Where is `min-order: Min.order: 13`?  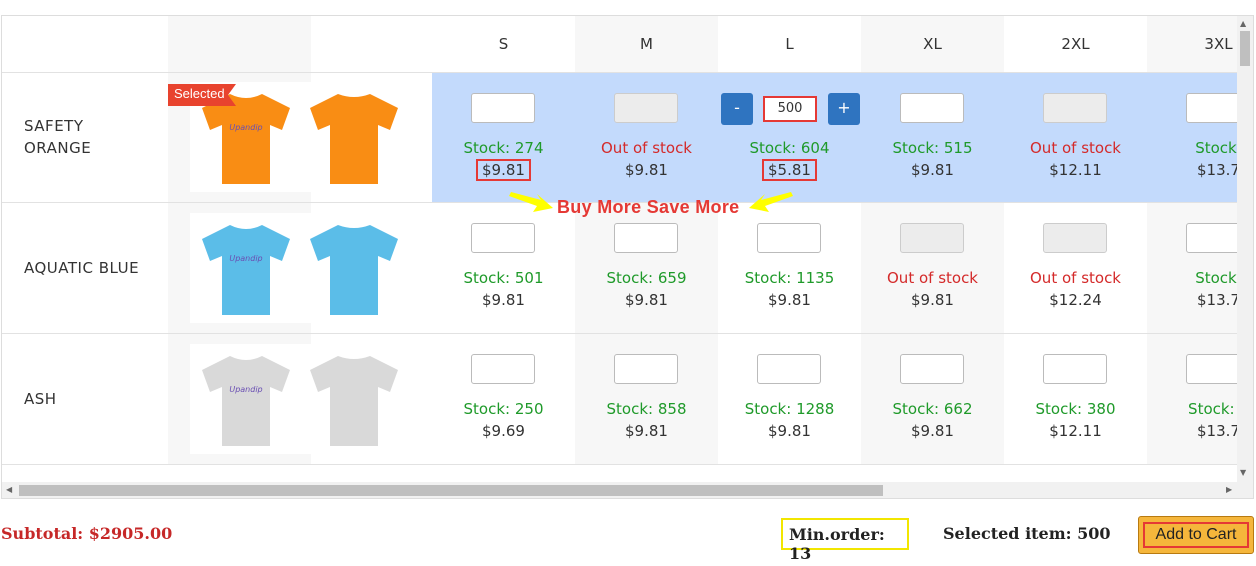
min-order: Min.order: 13 is located at coordinates (837, 544).